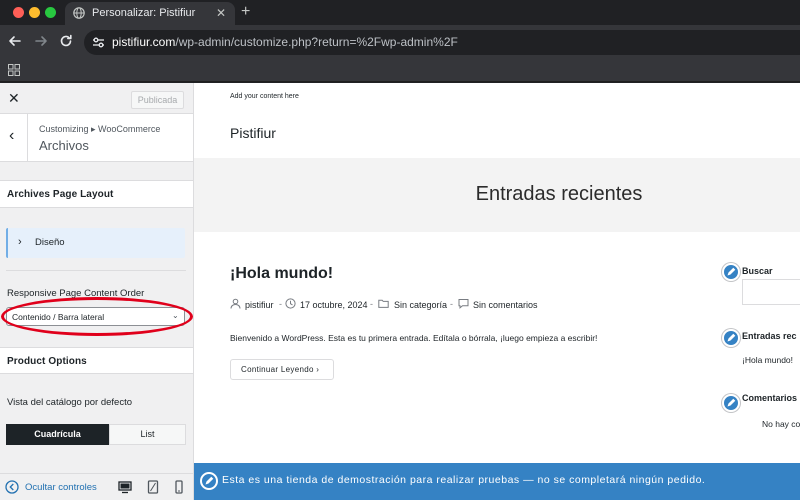 This screenshot has height=500, width=800. What do you see at coordinates (57, 434) in the screenshot?
I see `catalog-grid-option: Cuadrícula` at bounding box center [57, 434].